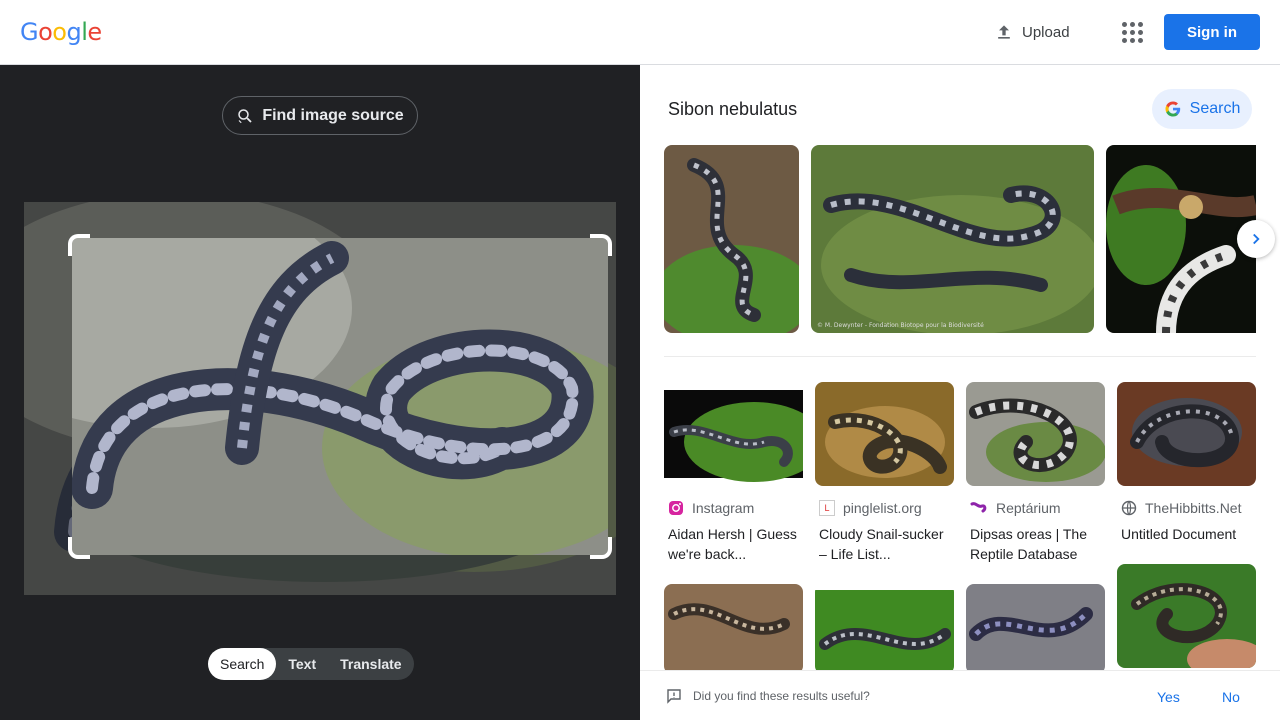  I want to click on mode-translate-tab: Translate, so click(370, 664).